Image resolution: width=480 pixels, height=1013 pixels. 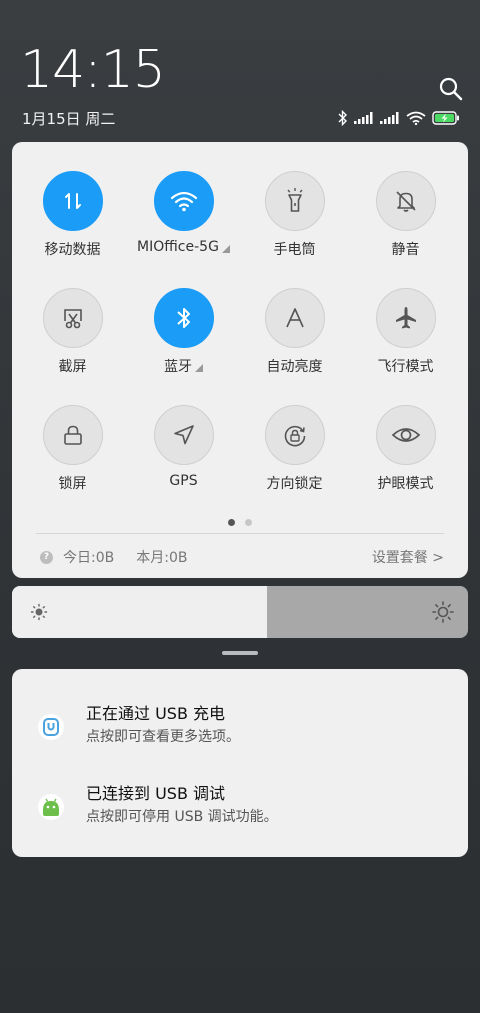 What do you see at coordinates (178, 367) in the screenshot?
I see `tile-label-text: 蓝牙` at bounding box center [178, 367].